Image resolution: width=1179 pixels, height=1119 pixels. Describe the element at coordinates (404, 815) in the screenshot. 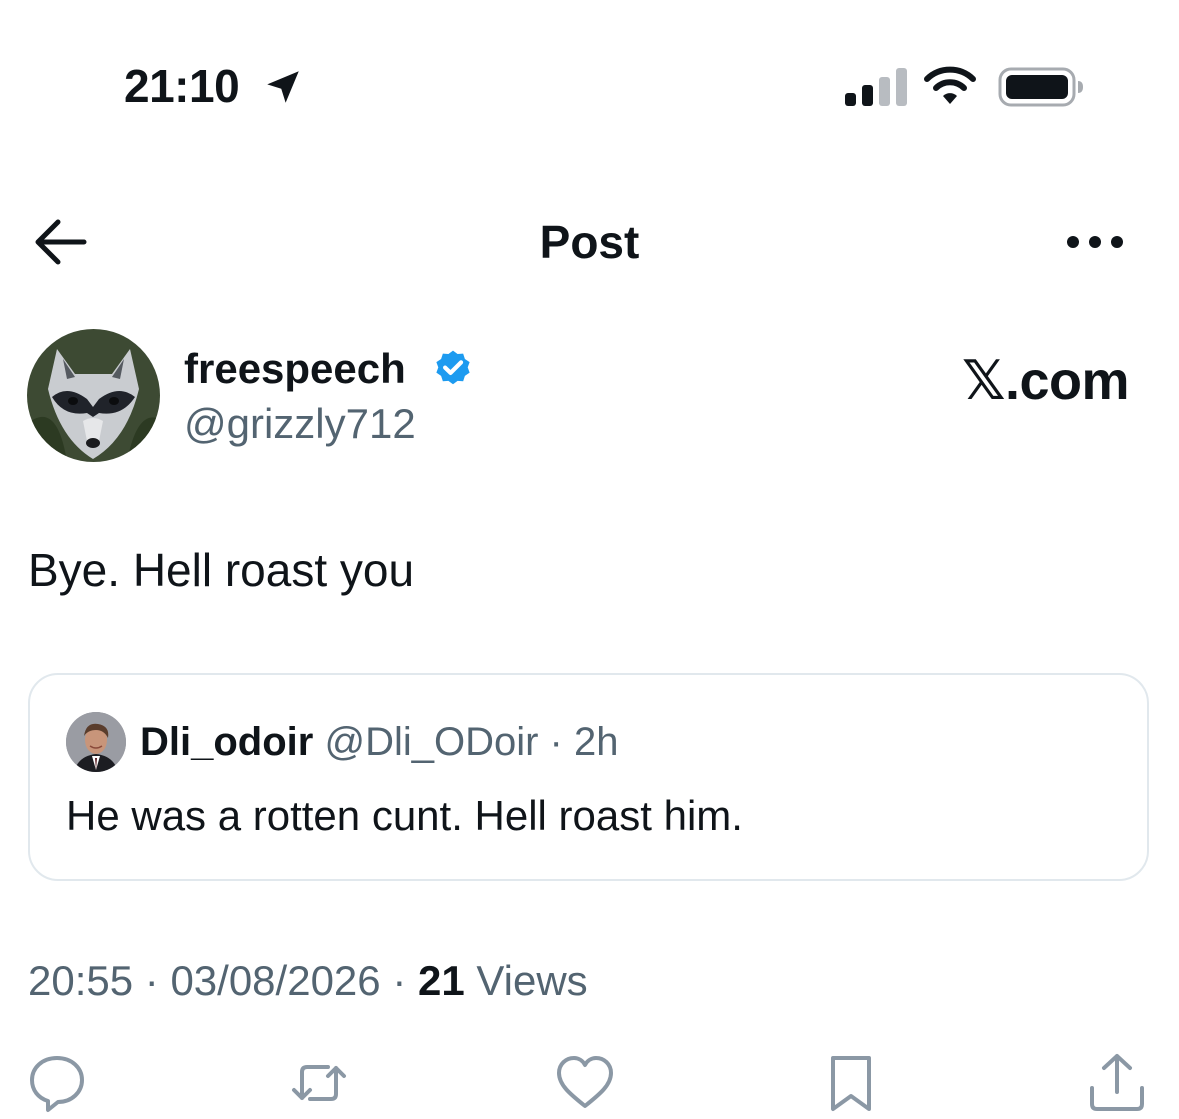

I see `quoted-post-text: He was a rotten cunt. Hell roast him.` at that location.